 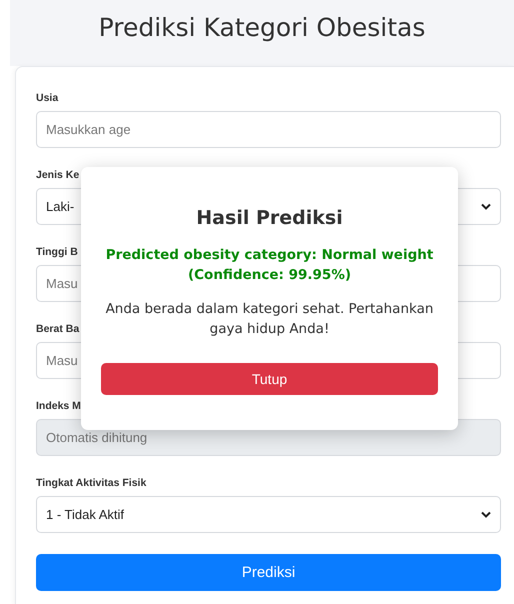 I want to click on field-label: Usia, so click(x=47, y=98).